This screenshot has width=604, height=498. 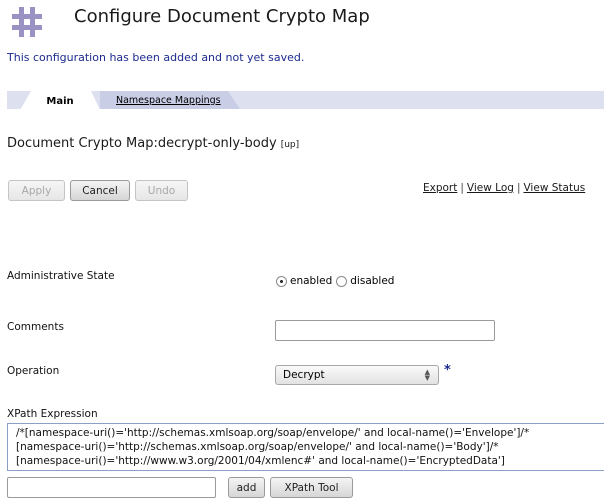 What do you see at coordinates (372, 281) in the screenshot?
I see `disabled-radio-label: disabled` at bounding box center [372, 281].